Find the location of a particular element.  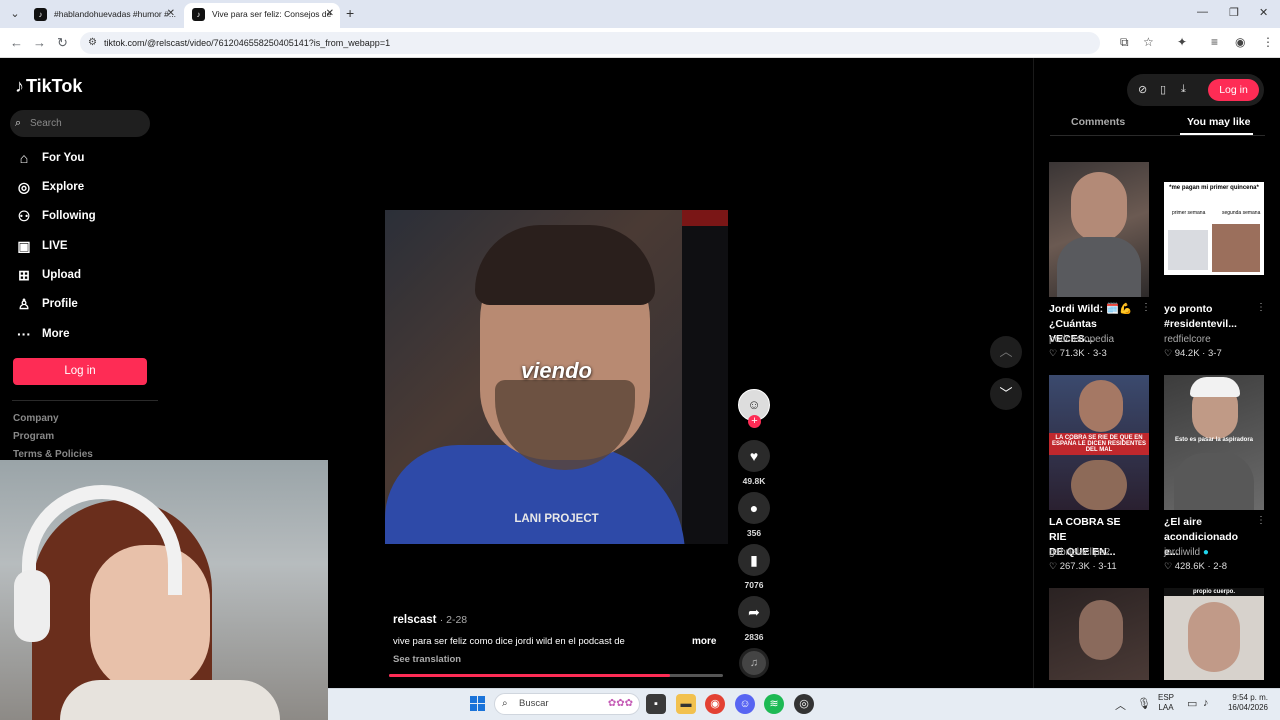

headphones-earcup is located at coordinates (32, 606).